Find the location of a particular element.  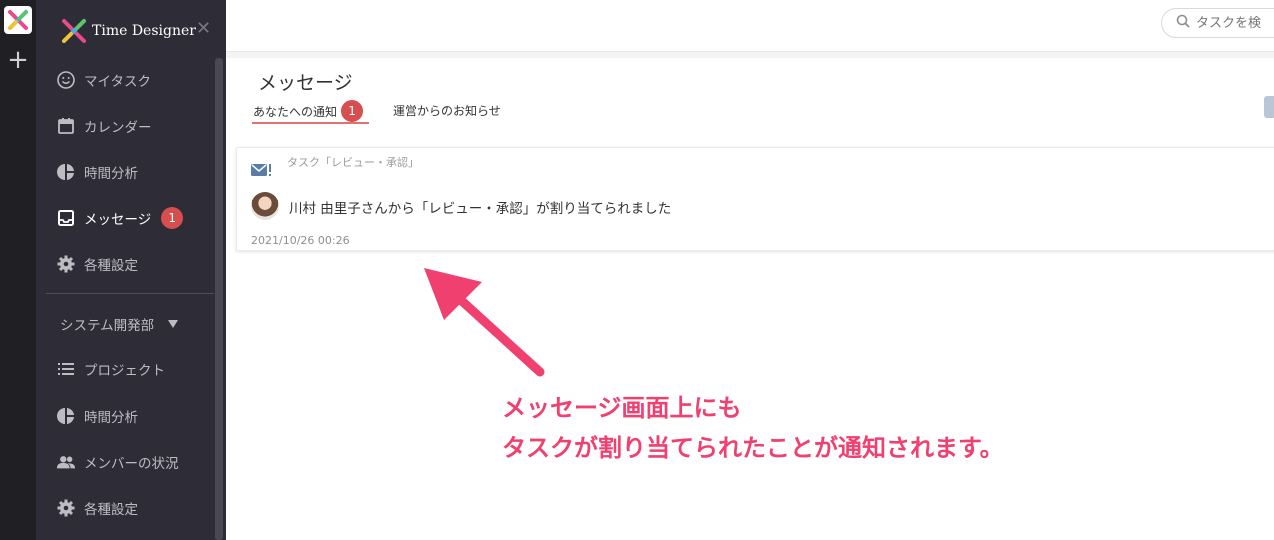

search-input is located at coordinates (1235, 23).